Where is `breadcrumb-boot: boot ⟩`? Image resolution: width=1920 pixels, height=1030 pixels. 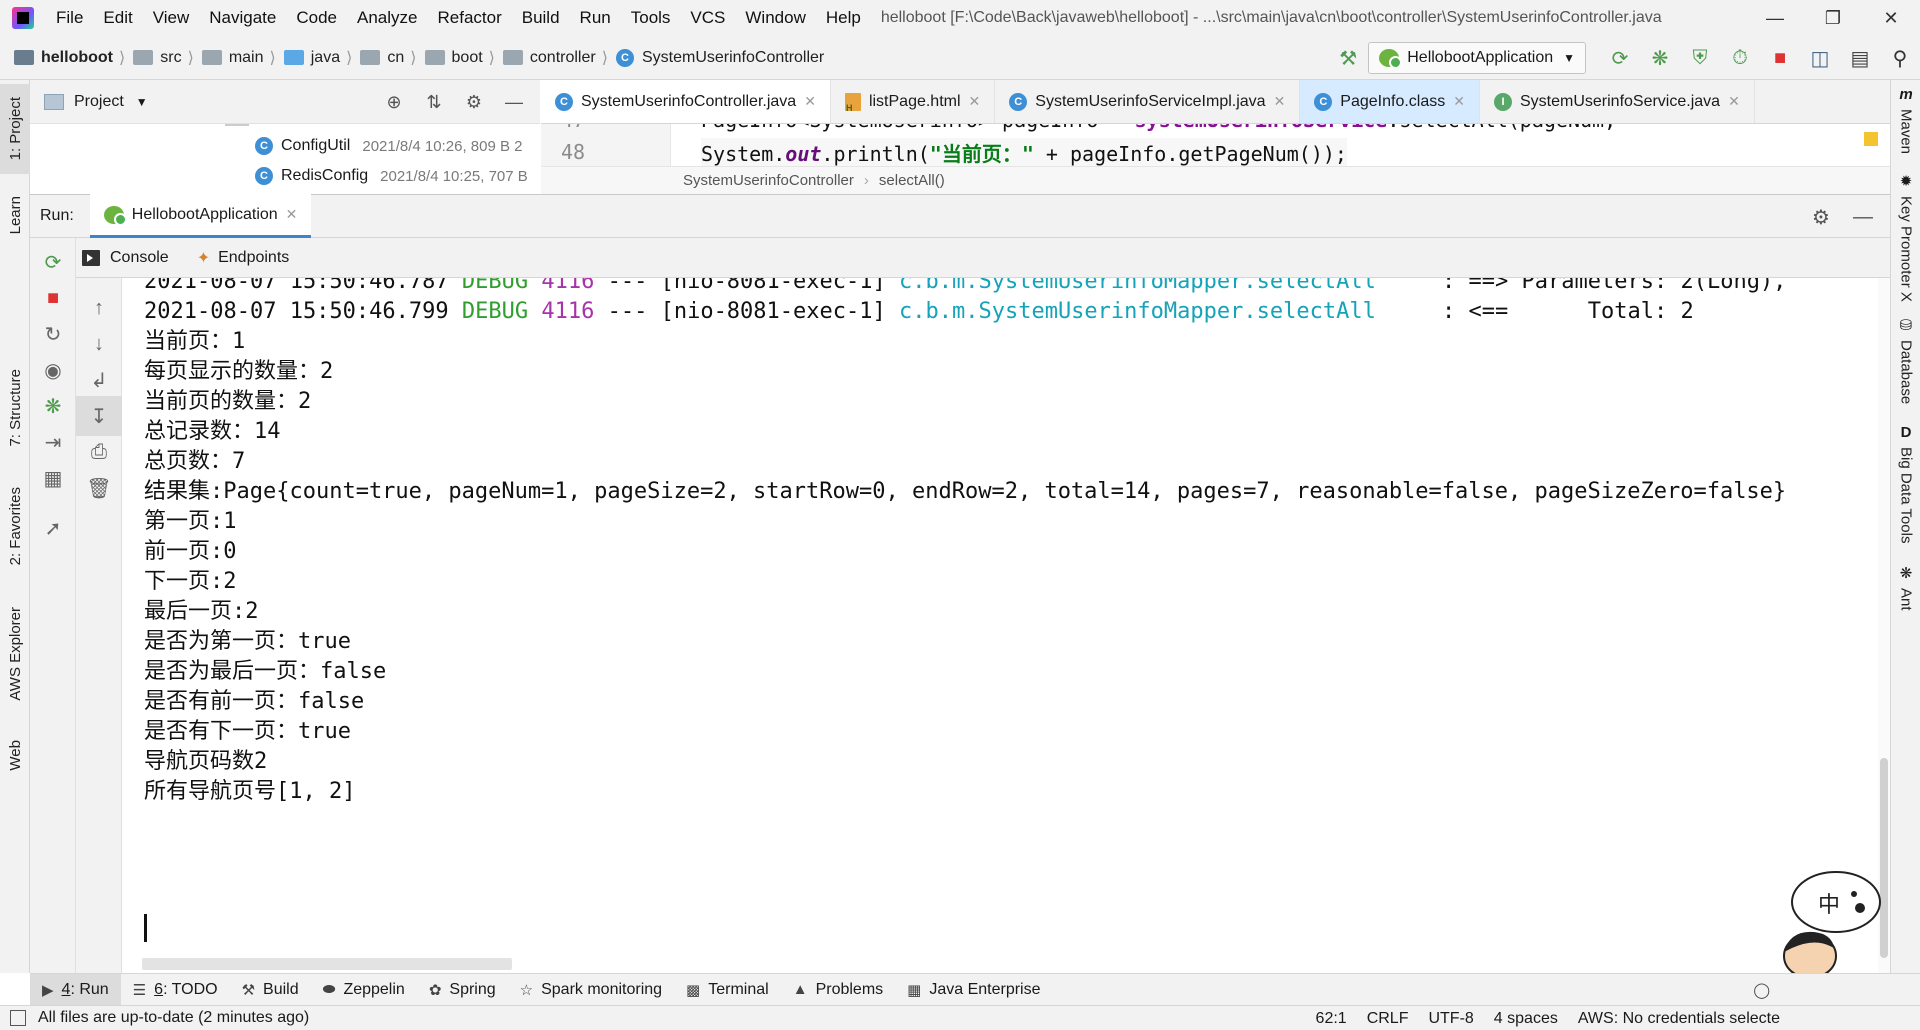
breadcrumb-boot: boot ⟩ is located at coordinates (463, 58).